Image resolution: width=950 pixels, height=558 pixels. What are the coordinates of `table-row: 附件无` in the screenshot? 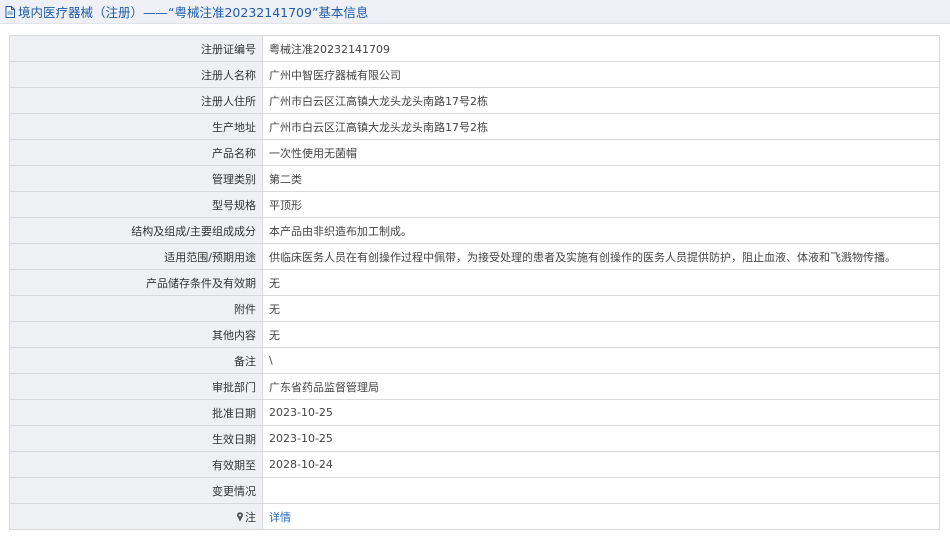 It's located at (474, 308).